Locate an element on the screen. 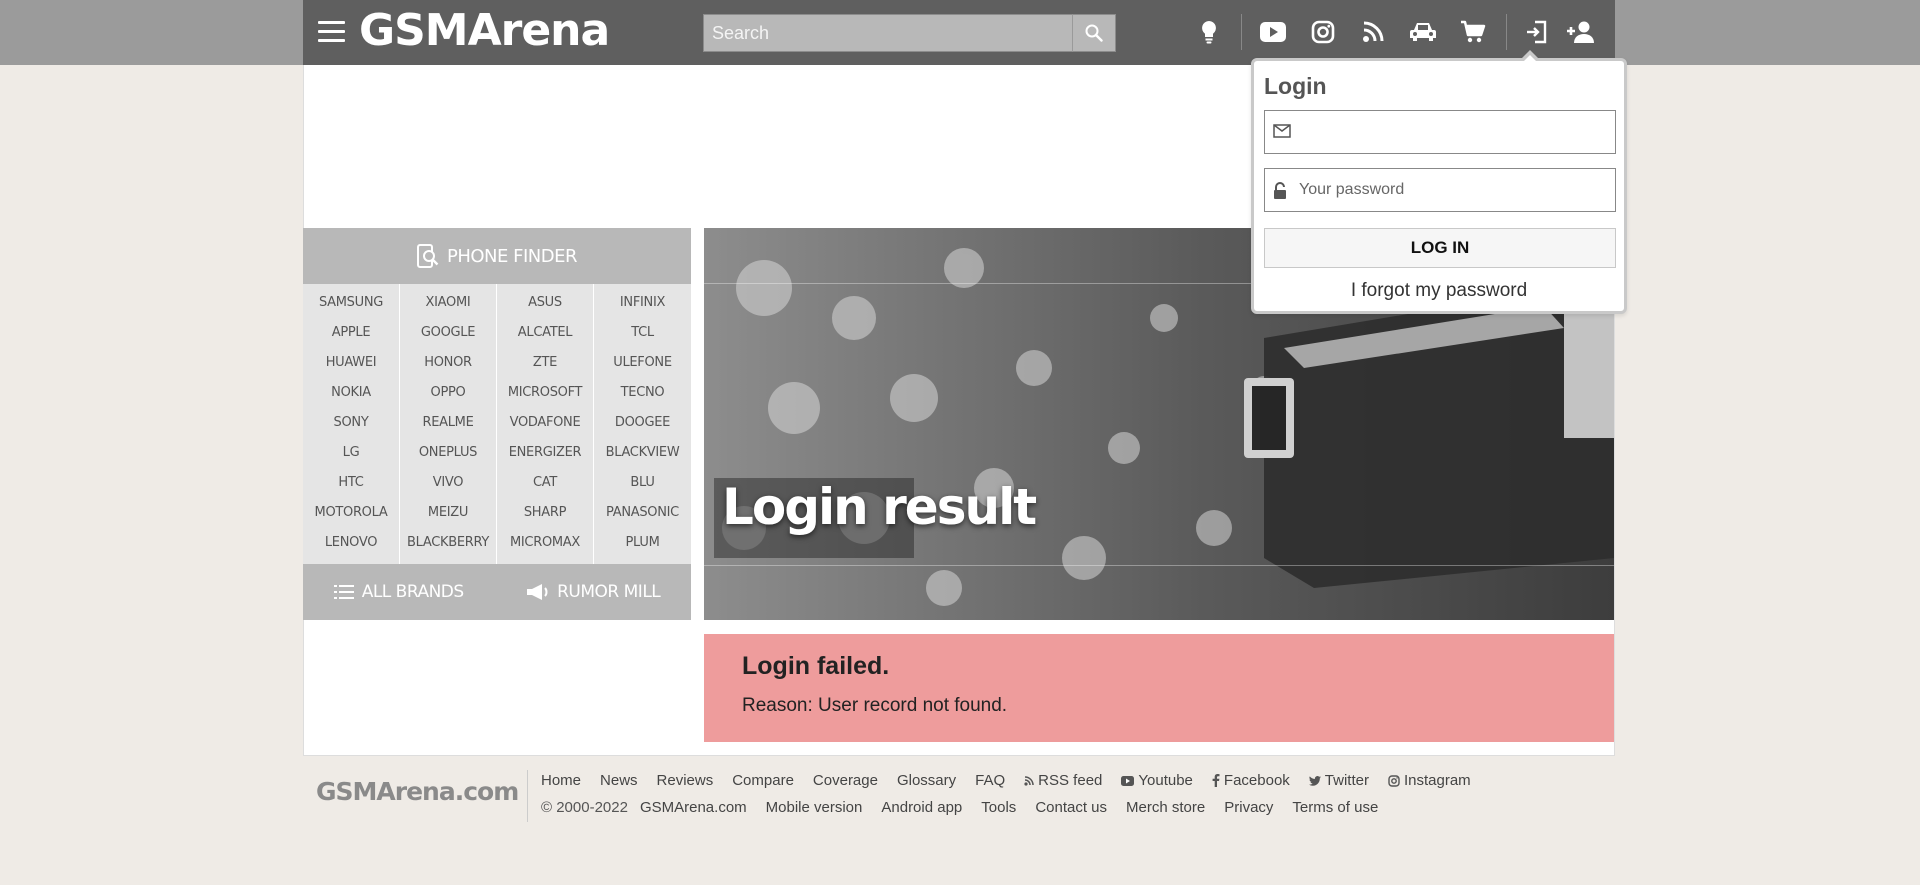  envelope-icon is located at coordinates (1282, 131).